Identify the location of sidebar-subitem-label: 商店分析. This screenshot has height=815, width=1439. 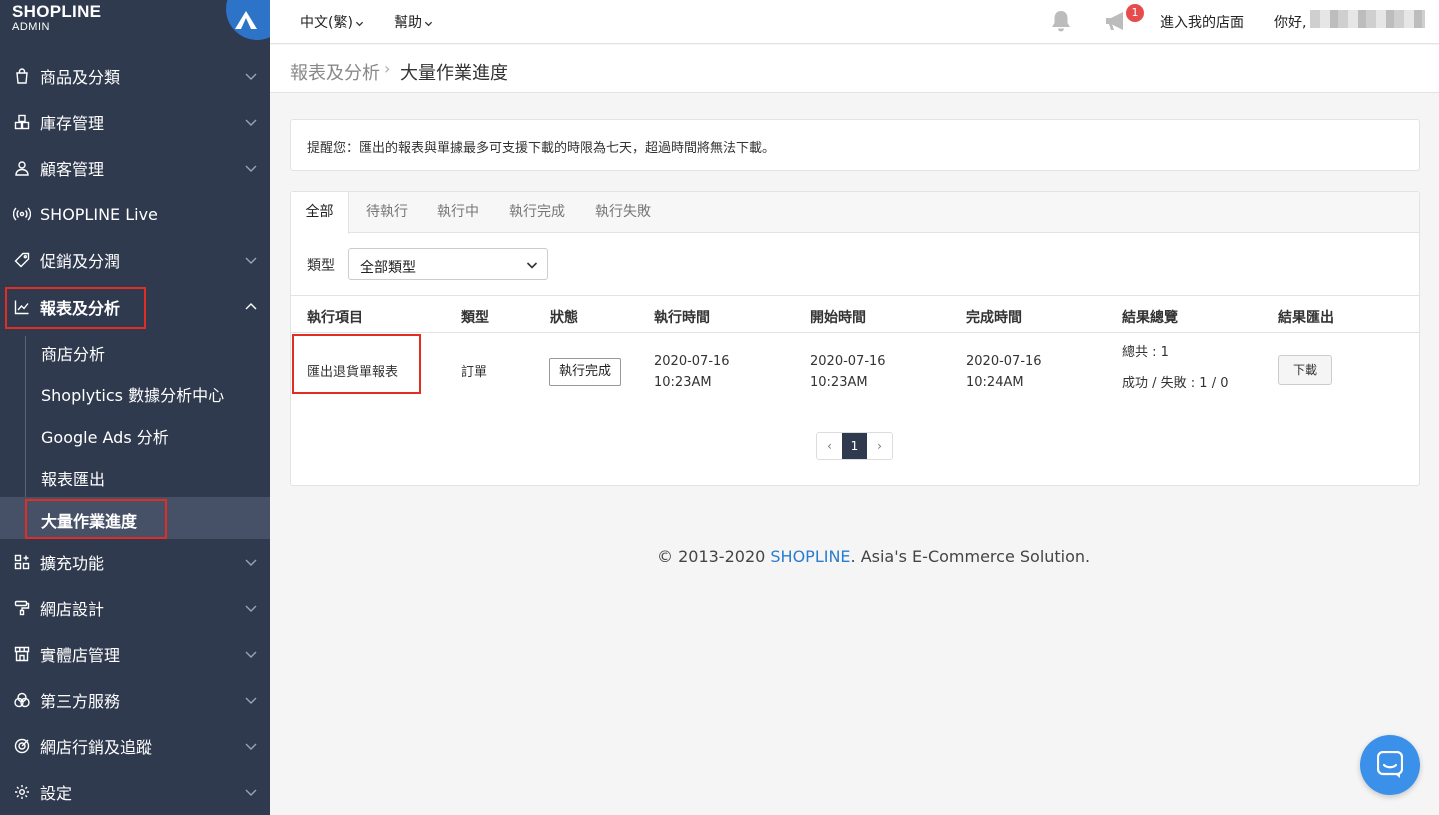
(73, 354).